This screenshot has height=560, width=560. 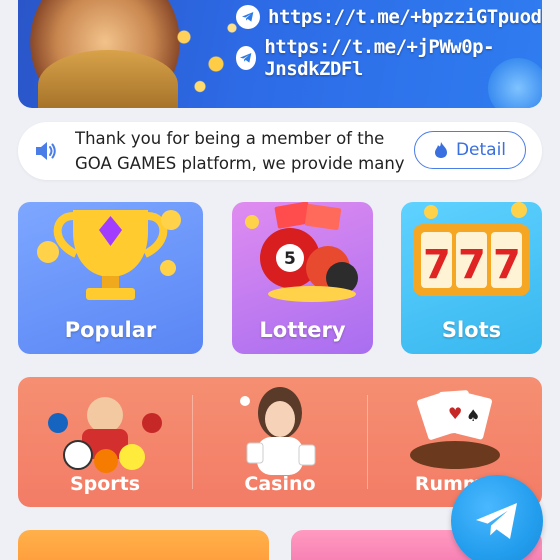 I want to click on game-casino: Casino, so click(x=280, y=442).